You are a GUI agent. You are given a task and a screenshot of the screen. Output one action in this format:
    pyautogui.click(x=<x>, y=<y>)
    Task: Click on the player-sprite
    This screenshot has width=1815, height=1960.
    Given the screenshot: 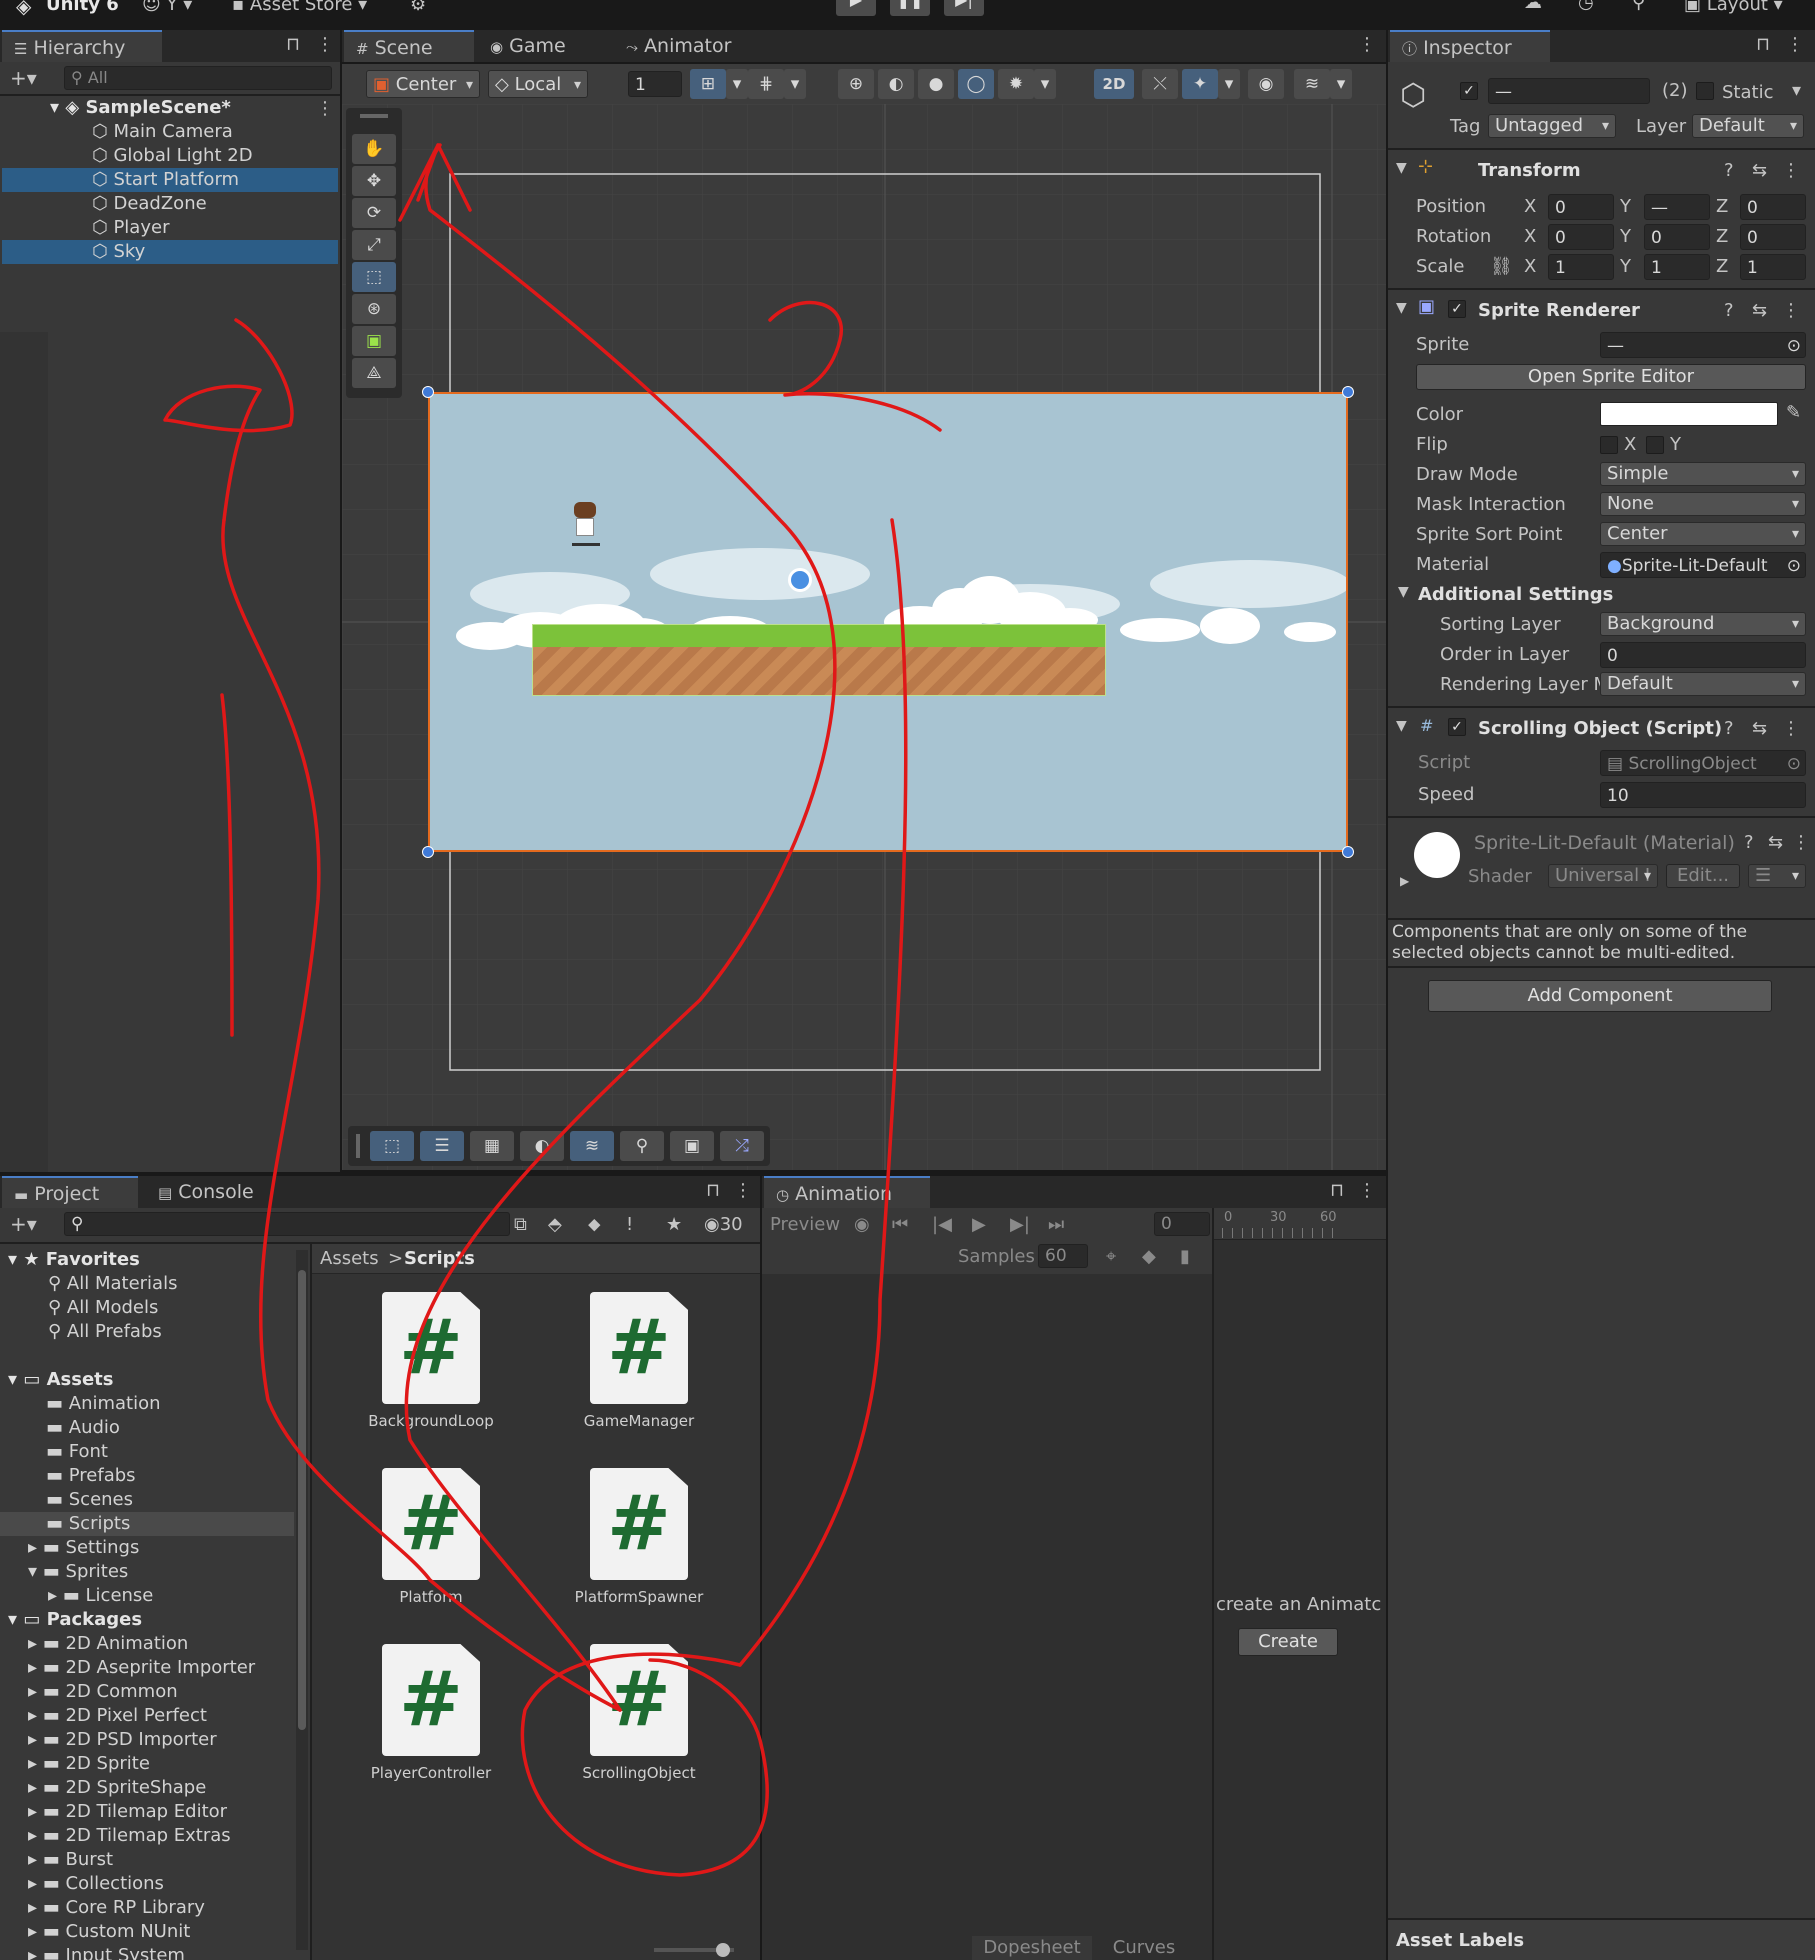 What is the action you would take?
    pyautogui.click(x=586, y=526)
    